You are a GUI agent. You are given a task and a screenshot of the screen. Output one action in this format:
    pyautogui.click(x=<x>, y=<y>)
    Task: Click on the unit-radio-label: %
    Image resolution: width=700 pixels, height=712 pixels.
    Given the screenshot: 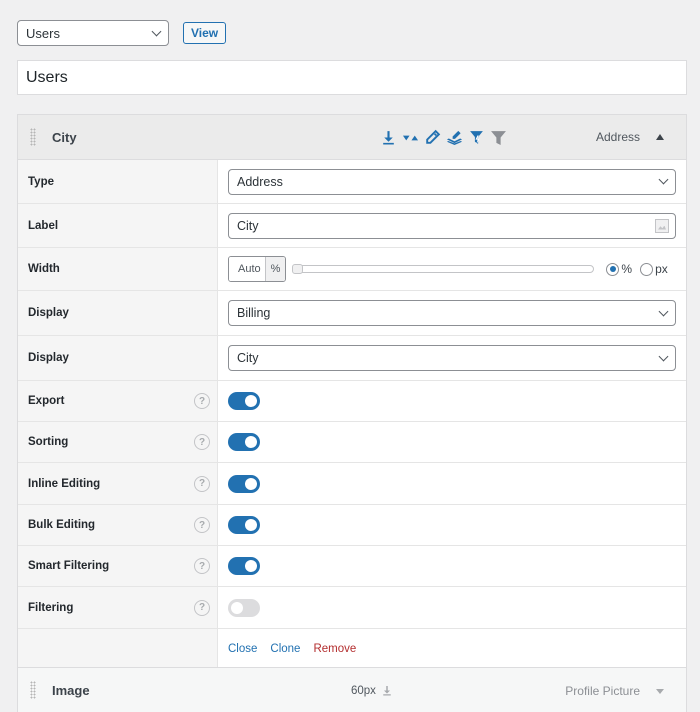 What is the action you would take?
    pyautogui.click(x=627, y=269)
    